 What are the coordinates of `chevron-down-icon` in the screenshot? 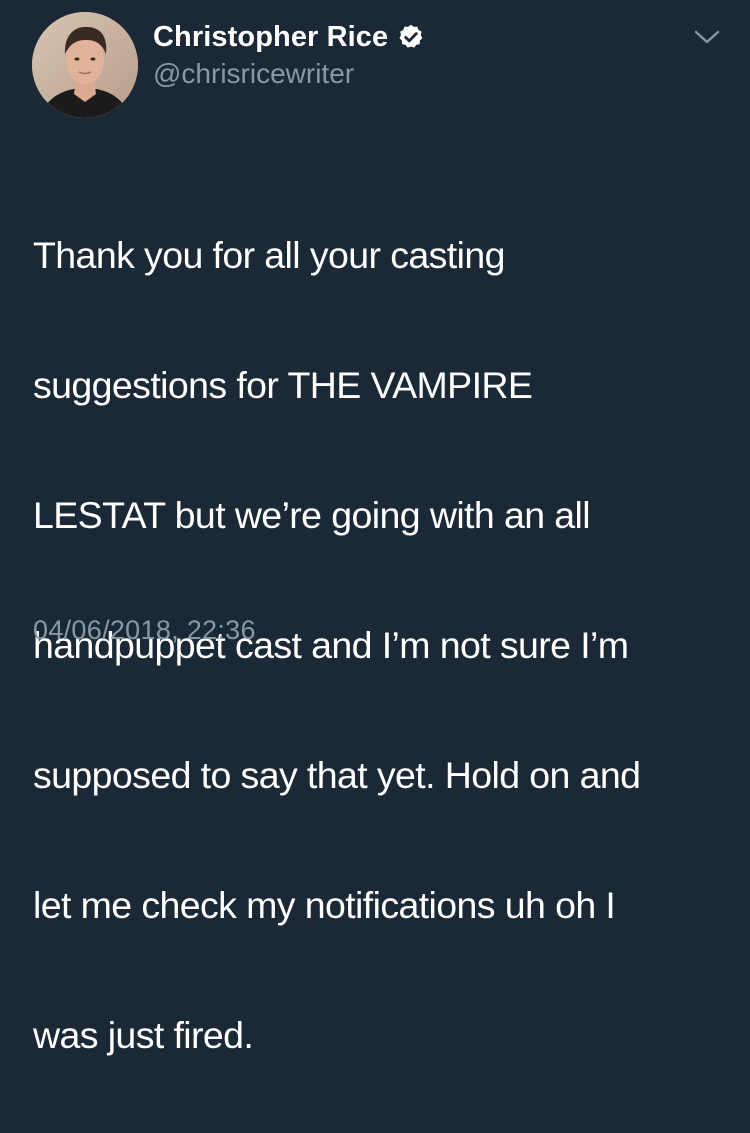 It's located at (707, 37).